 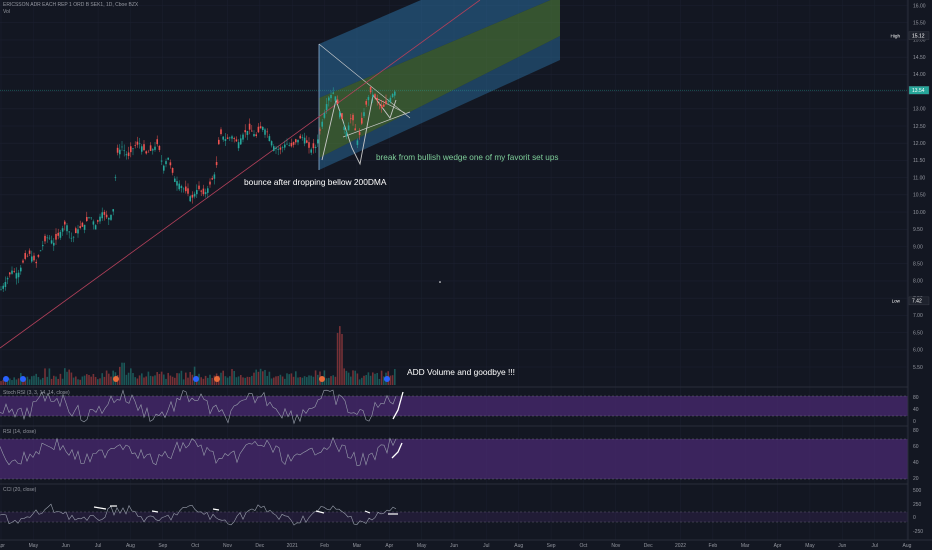 What do you see at coordinates (874, 546) in the screenshot?
I see `time-tick-label: Jul` at bounding box center [874, 546].